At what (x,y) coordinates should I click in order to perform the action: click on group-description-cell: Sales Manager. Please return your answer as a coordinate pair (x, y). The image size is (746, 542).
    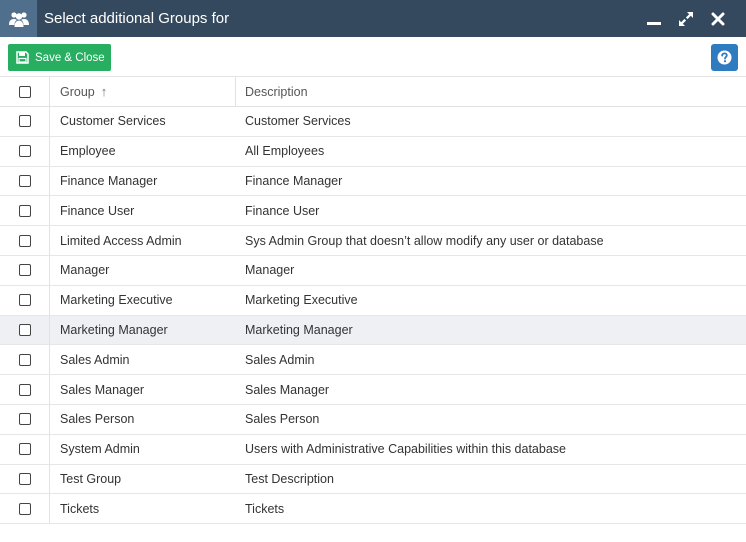
    Looking at the image, I should click on (287, 389).